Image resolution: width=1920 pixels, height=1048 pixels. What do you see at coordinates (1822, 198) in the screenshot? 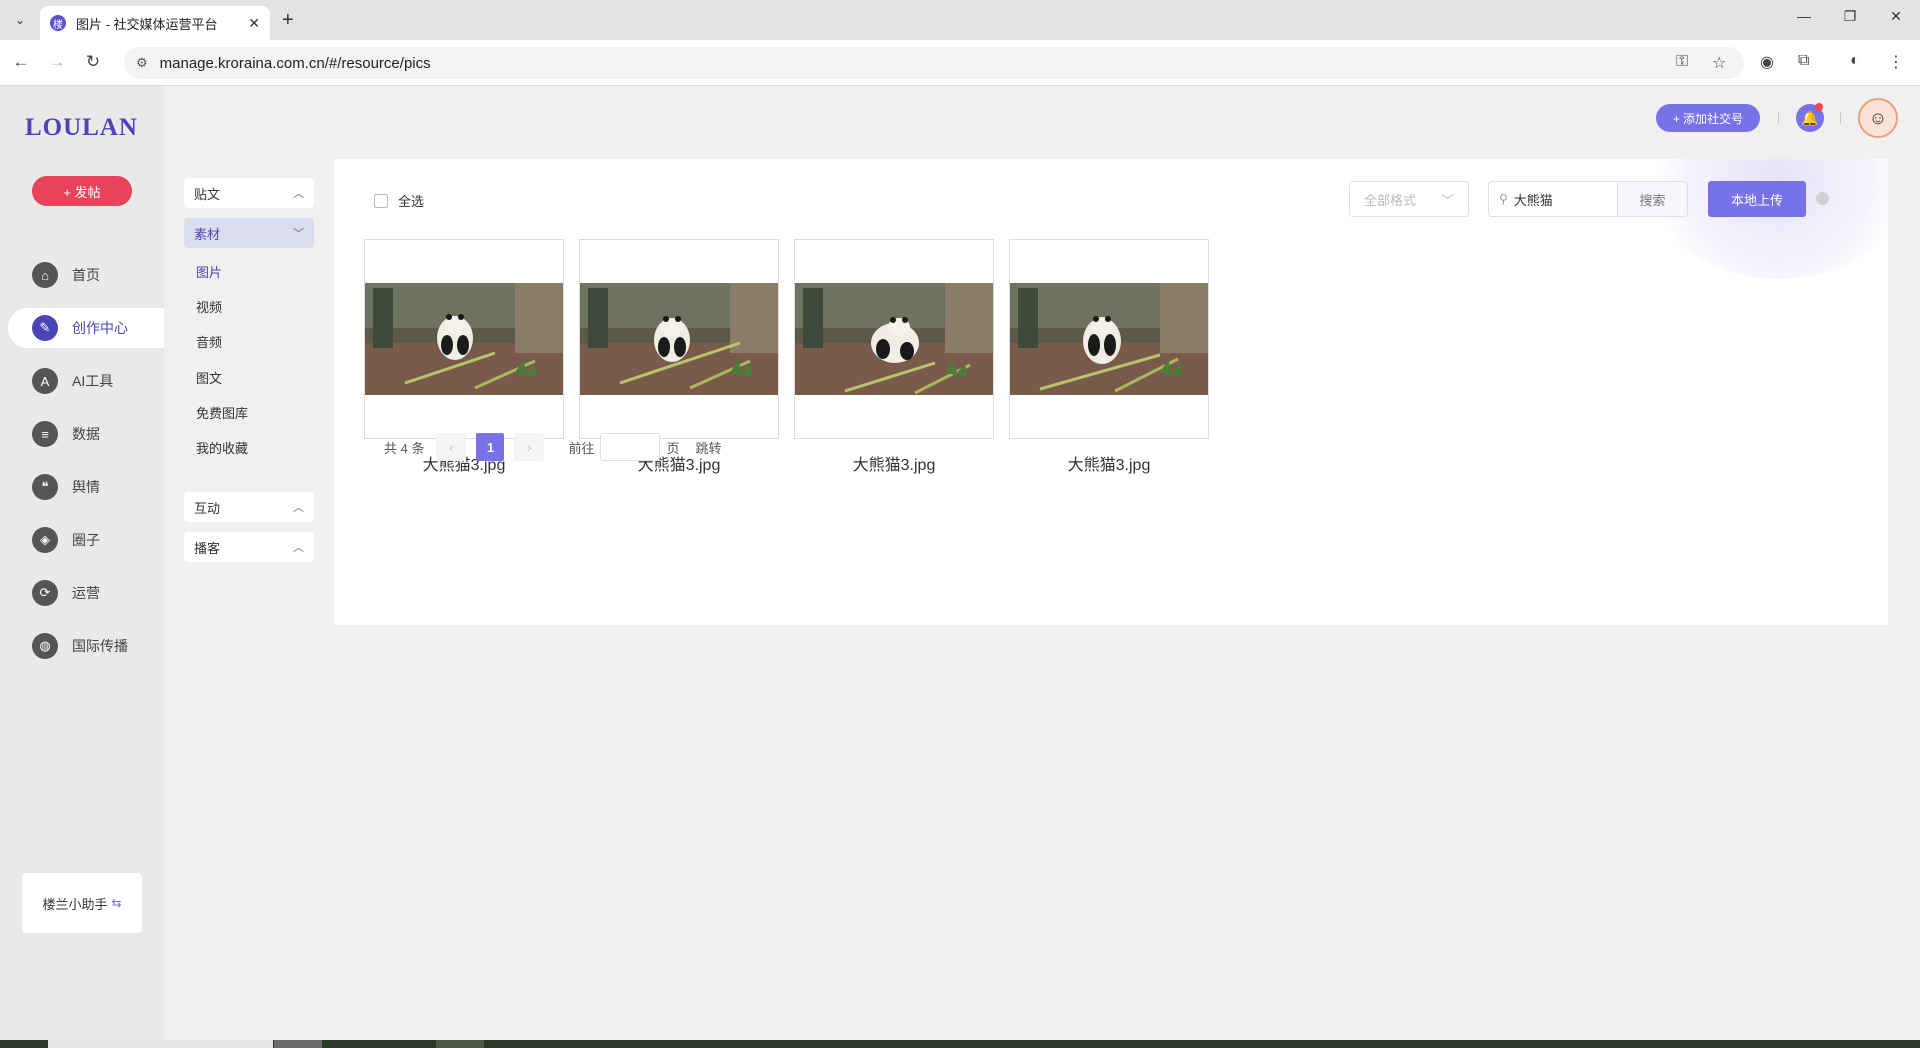
I see `help-icon` at bounding box center [1822, 198].